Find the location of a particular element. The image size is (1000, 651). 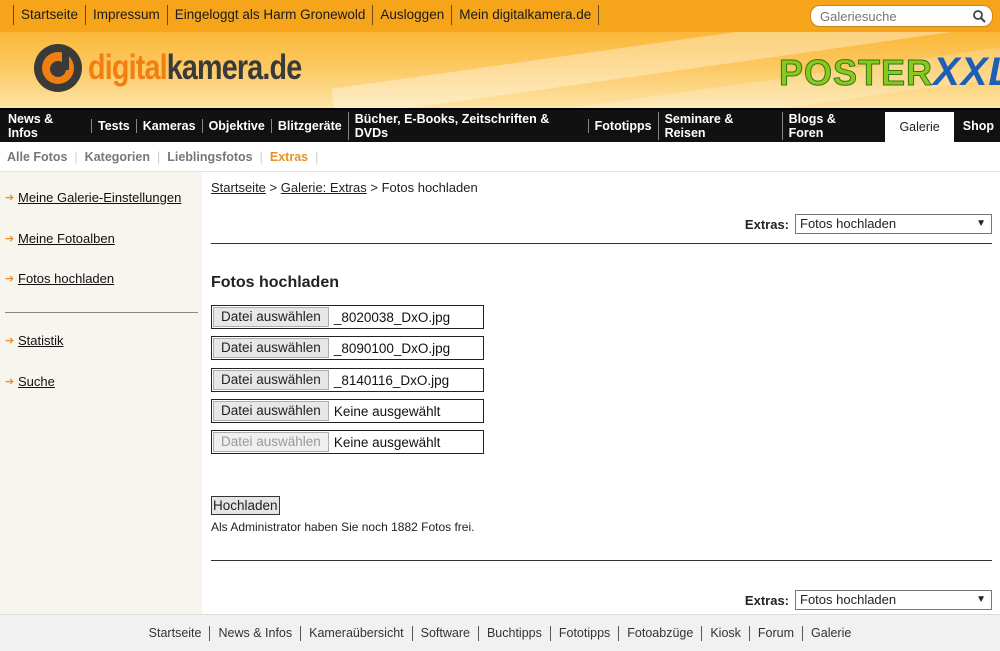

sidebar-link: Statistik is located at coordinates (41, 340).